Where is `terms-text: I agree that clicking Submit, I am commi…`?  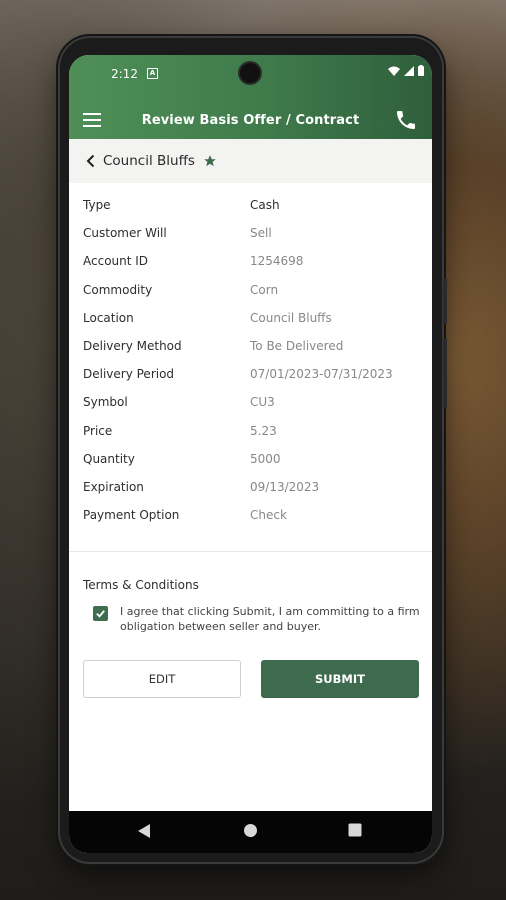
terms-text: I agree that clicking Submit, I am commi… is located at coordinates (270, 619).